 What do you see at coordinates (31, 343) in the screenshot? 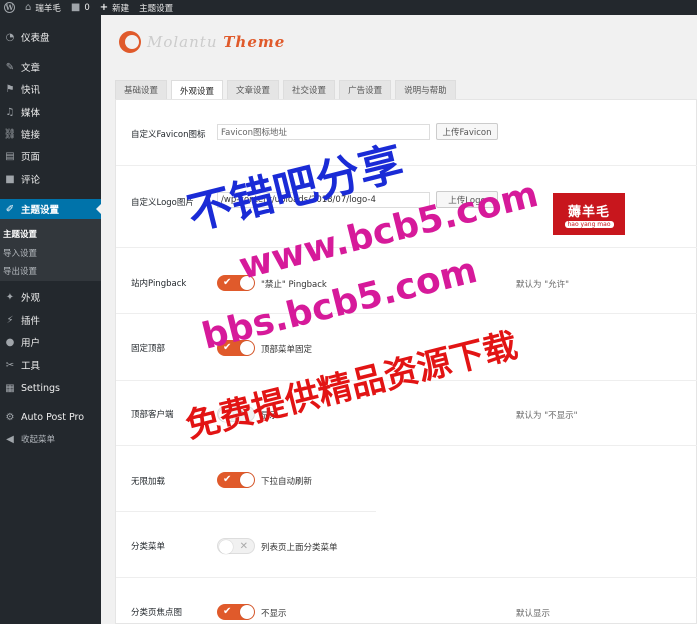
I see `sidebar-item-label: 用户` at bounding box center [31, 343].